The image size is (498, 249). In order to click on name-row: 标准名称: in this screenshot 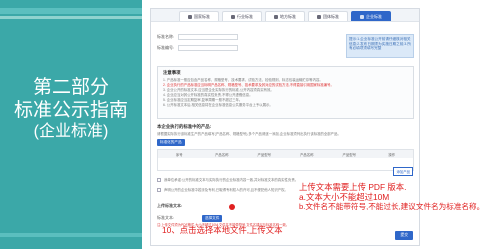, I will do `click(198, 37)`.